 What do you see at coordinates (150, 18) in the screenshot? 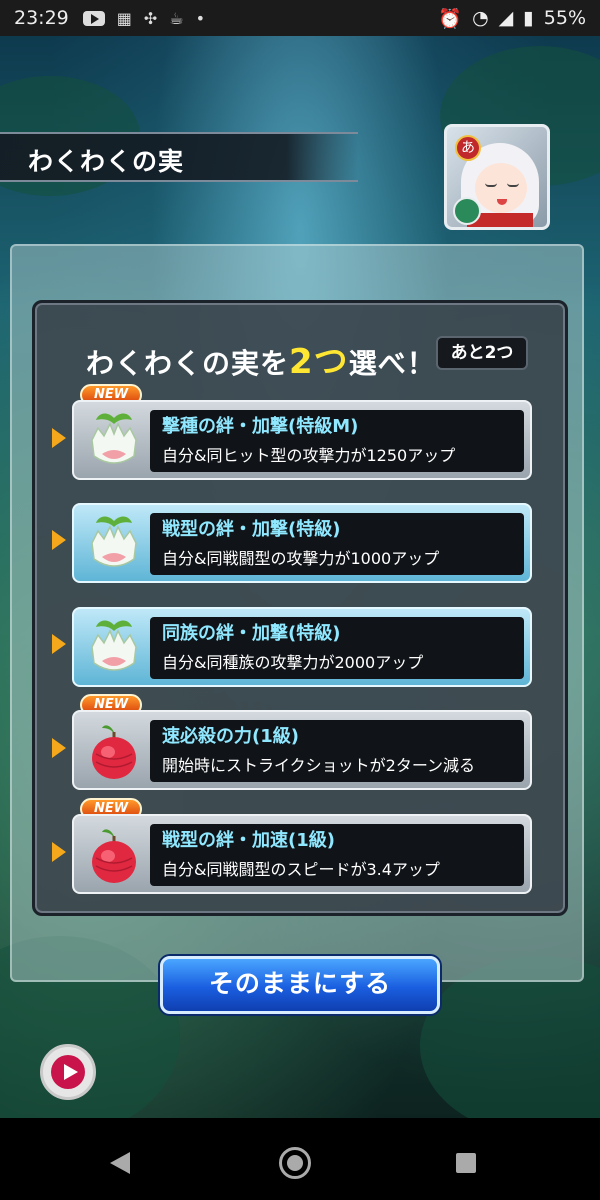
I see `pinwheel-icon: ✣` at bounding box center [150, 18].